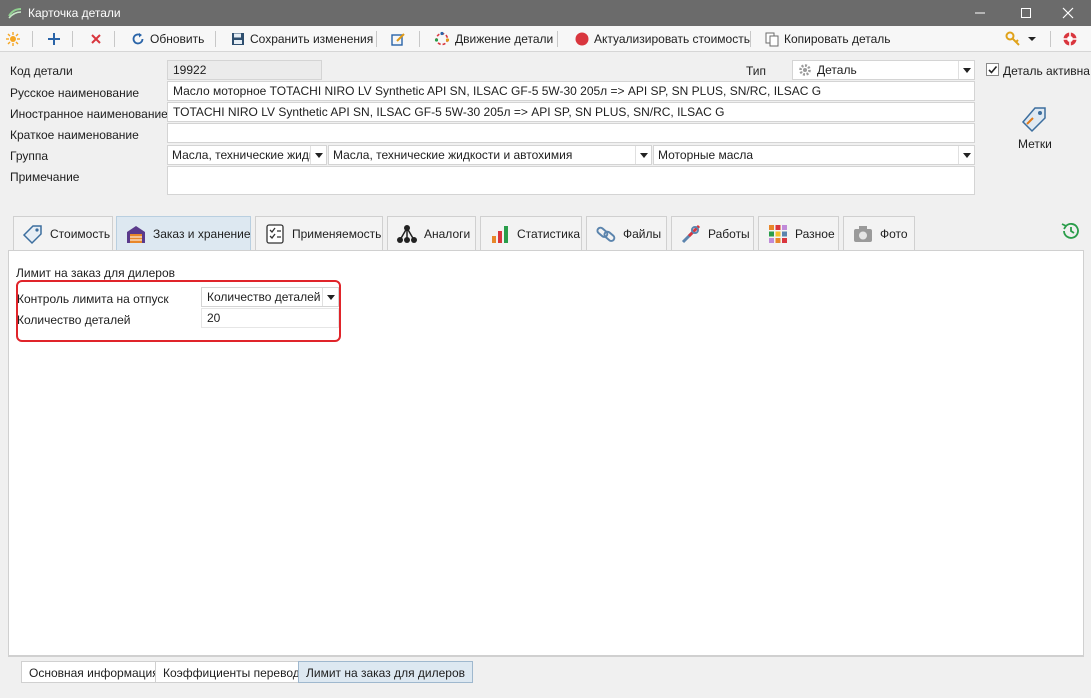 The image size is (1091, 698). What do you see at coordinates (15, 13) in the screenshot?
I see `app-logo-icon` at bounding box center [15, 13].